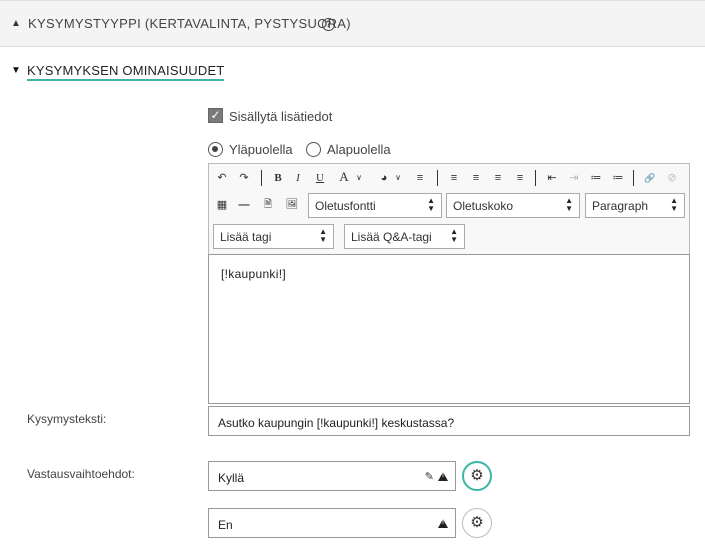  What do you see at coordinates (16, 70) in the screenshot?
I see `expand-arrow-icon: ▼` at bounding box center [16, 70].